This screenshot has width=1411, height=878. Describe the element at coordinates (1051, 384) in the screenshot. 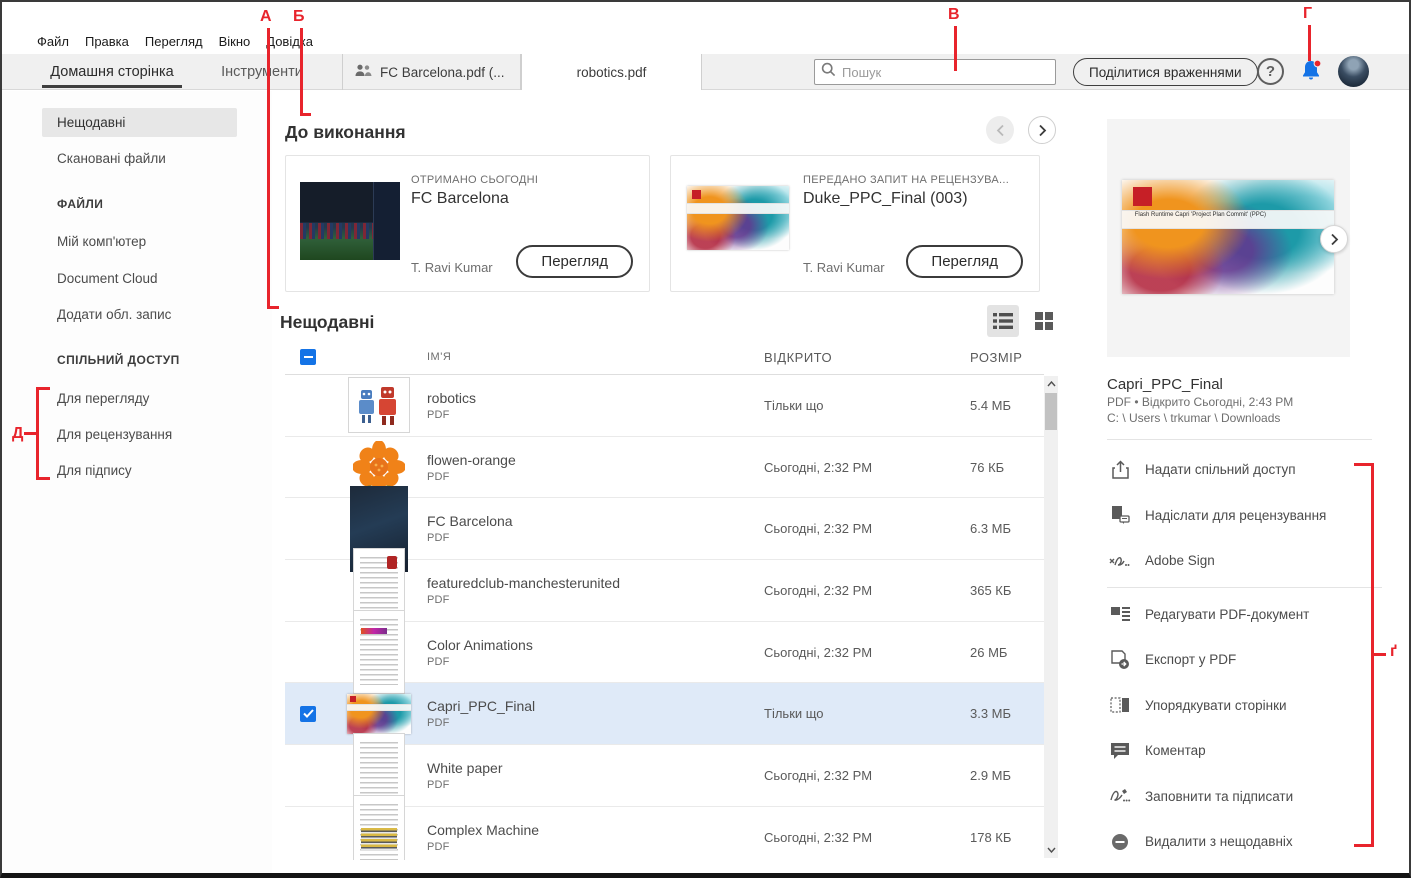

I see `scroll-up-icon` at that location.